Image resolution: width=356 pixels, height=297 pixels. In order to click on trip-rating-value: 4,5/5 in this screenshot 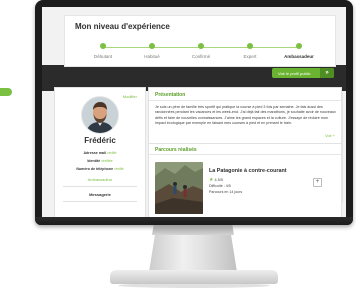, I will do `click(218, 180)`.